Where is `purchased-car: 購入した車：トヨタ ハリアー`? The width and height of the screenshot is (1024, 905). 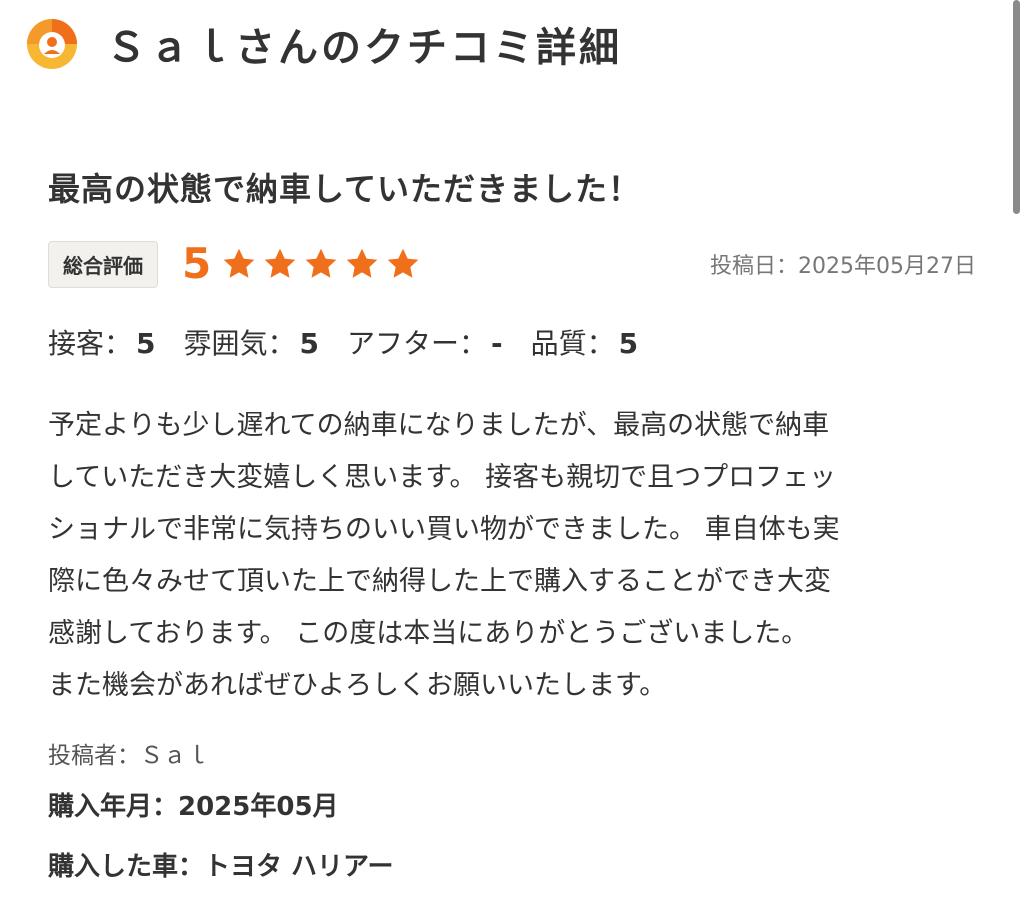
purchased-car: 購入した車：トヨタ ハリアー is located at coordinates (221, 867).